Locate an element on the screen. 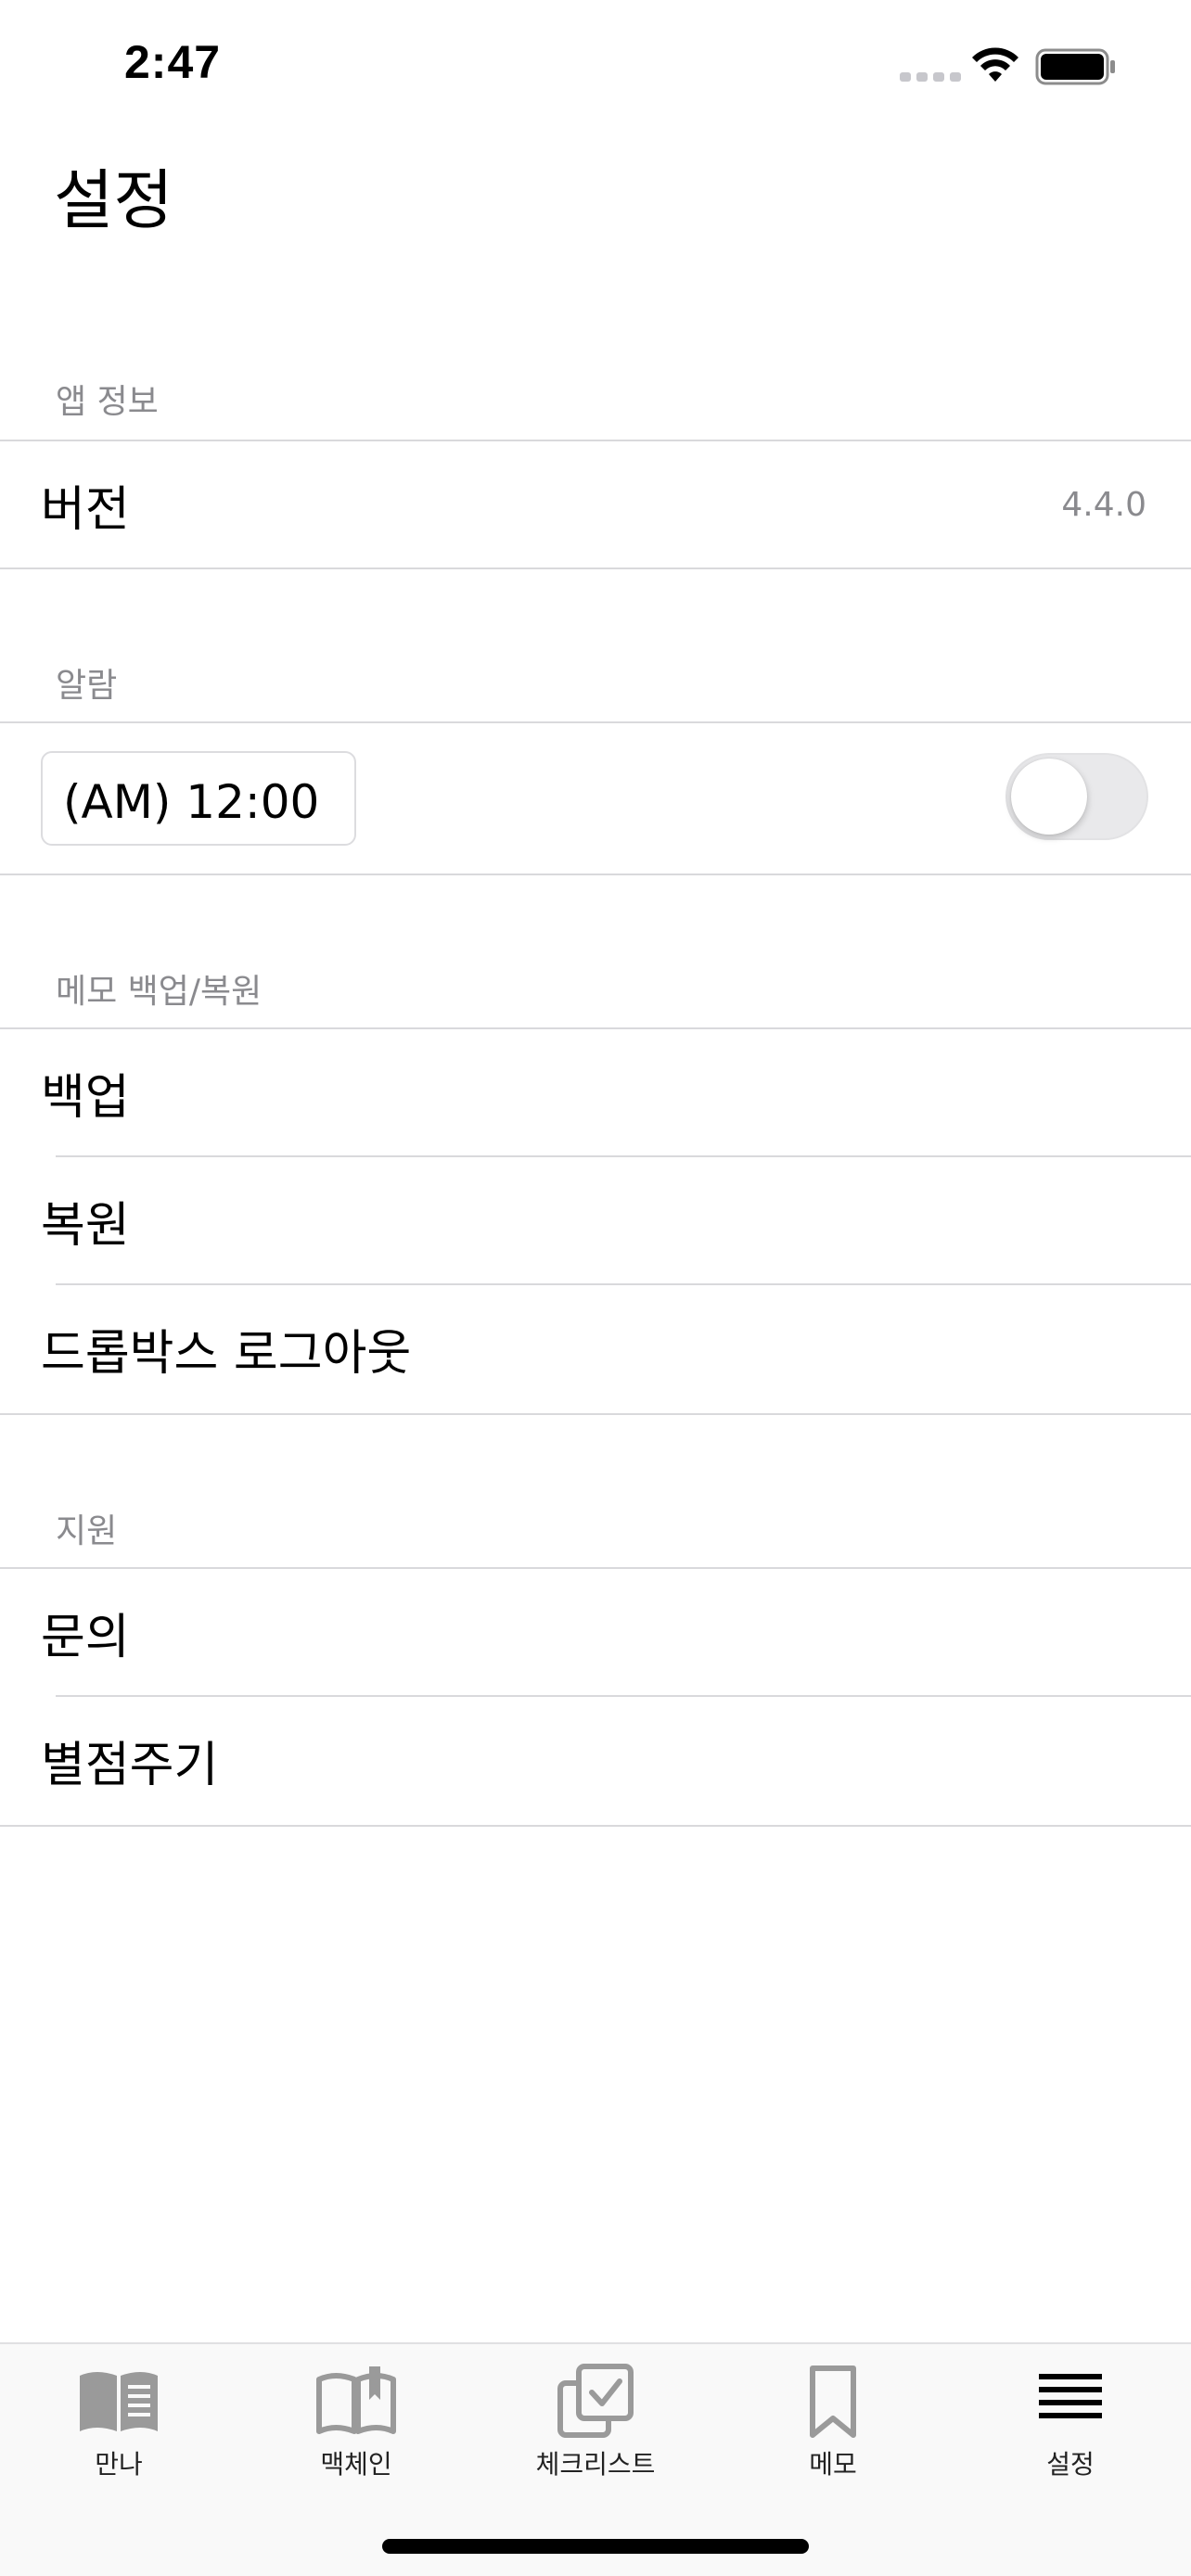  bookmark-icon is located at coordinates (833, 2402).